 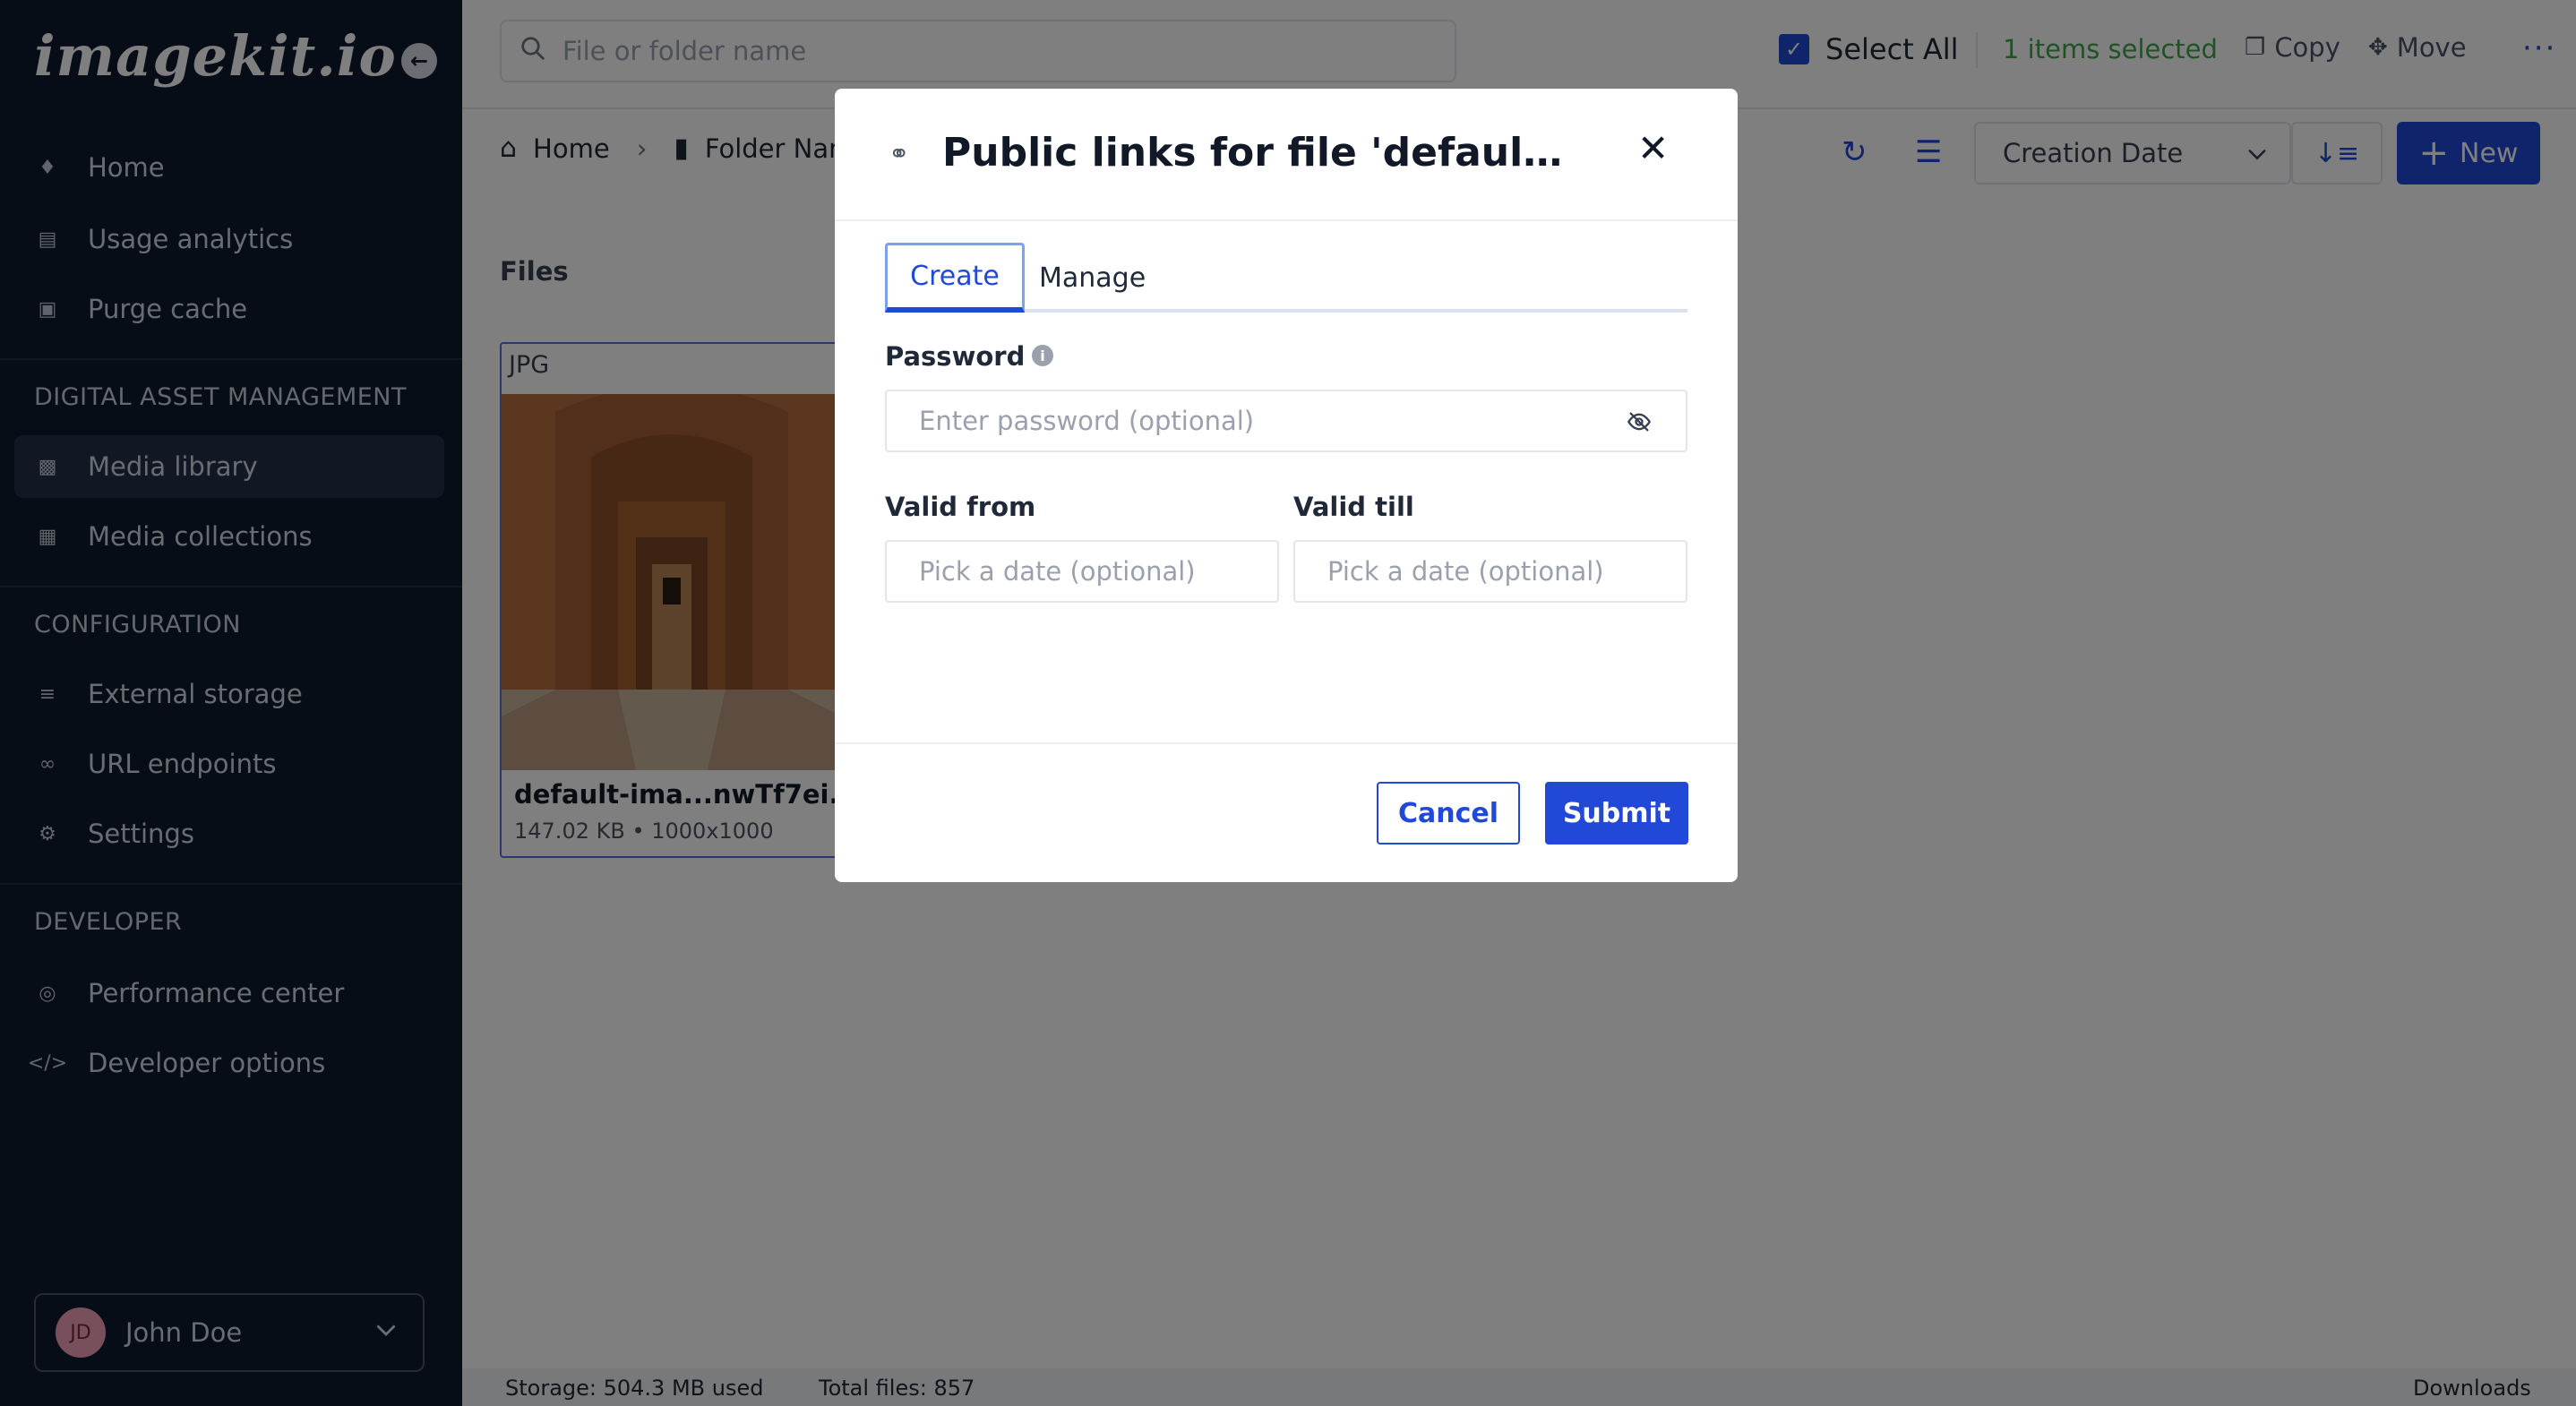 What do you see at coordinates (1286, 743) in the screenshot?
I see `divider` at bounding box center [1286, 743].